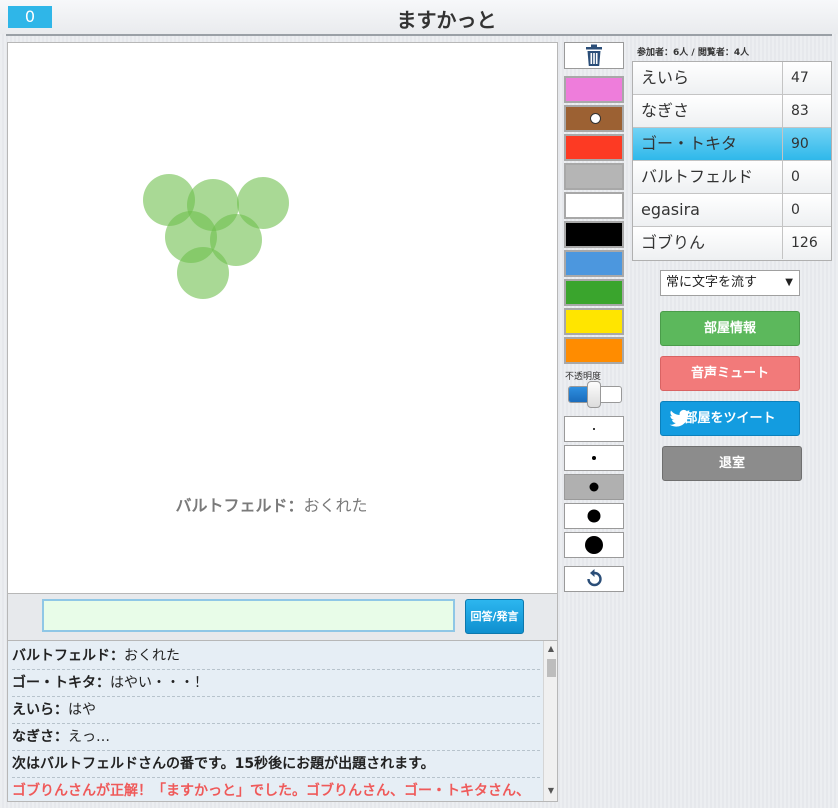 The image size is (838, 808). I want to click on header-divider, so click(419, 35).